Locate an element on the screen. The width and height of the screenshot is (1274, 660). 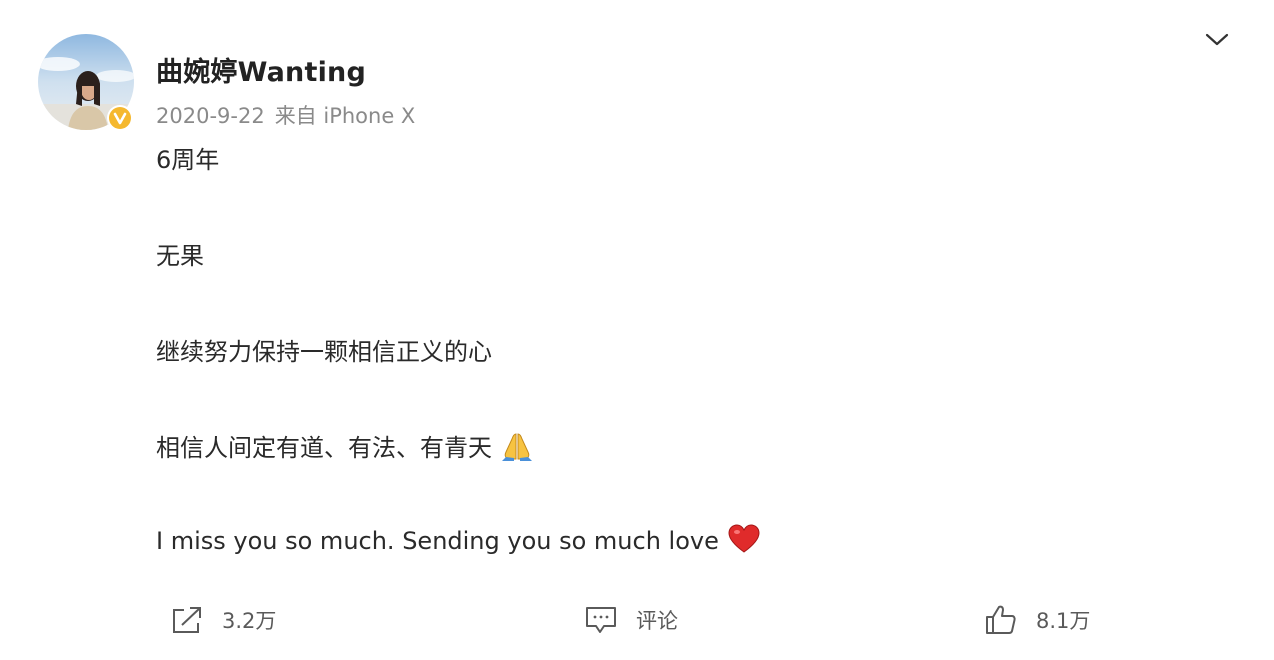
share-icon is located at coordinates (187, 620).